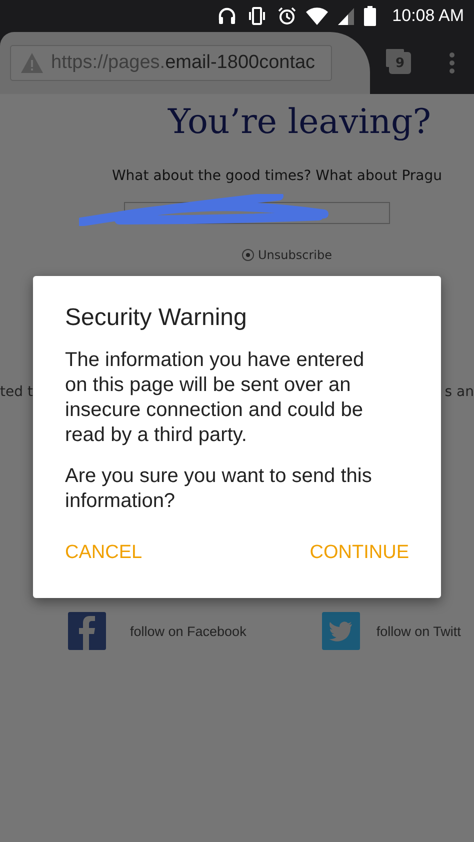  Describe the element at coordinates (103, 553) in the screenshot. I see `cancel-button: CANCEL` at that location.